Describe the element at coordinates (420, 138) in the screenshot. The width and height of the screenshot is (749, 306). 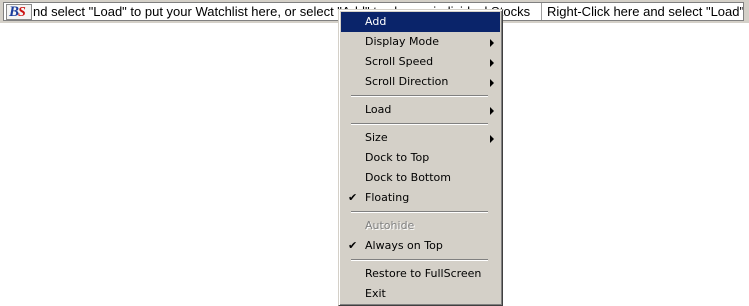
I see `menu-item-size: Size` at that location.